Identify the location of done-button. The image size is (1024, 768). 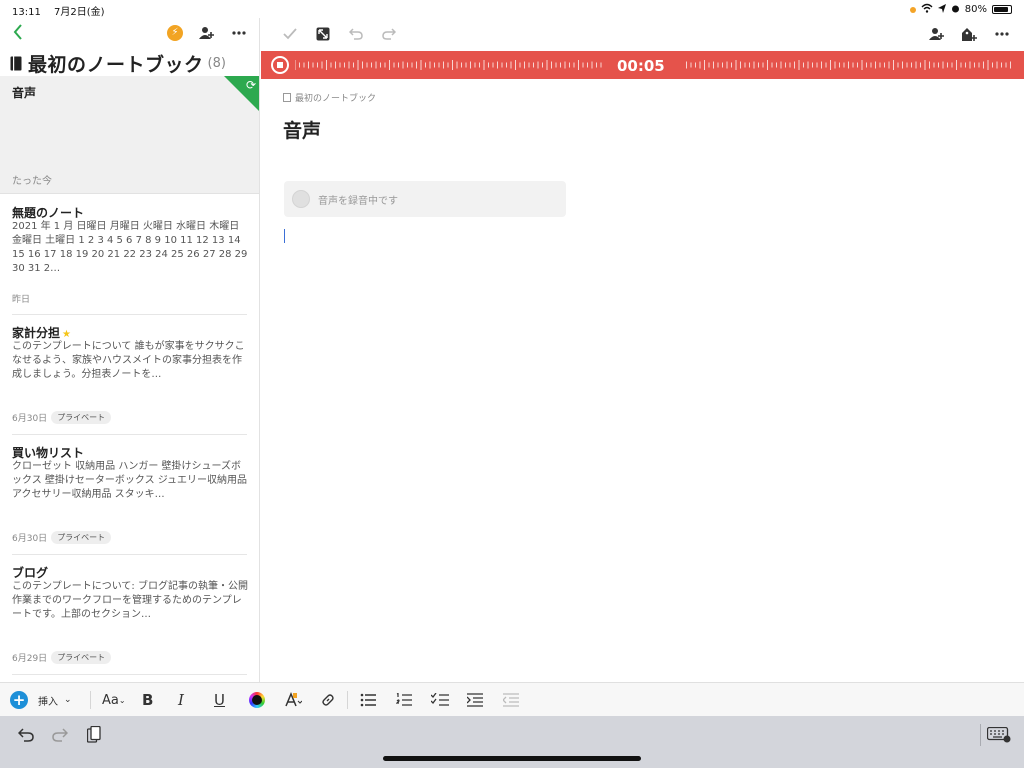
(290, 34).